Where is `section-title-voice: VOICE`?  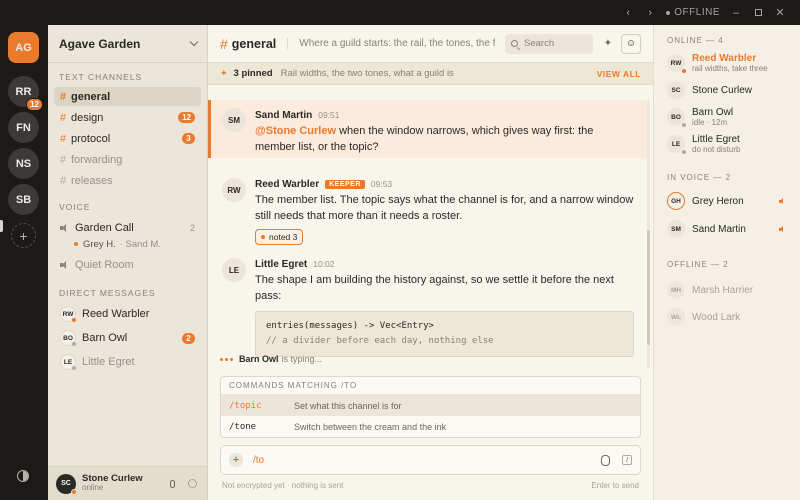
section-title-voice: VOICE is located at coordinates (75, 207).